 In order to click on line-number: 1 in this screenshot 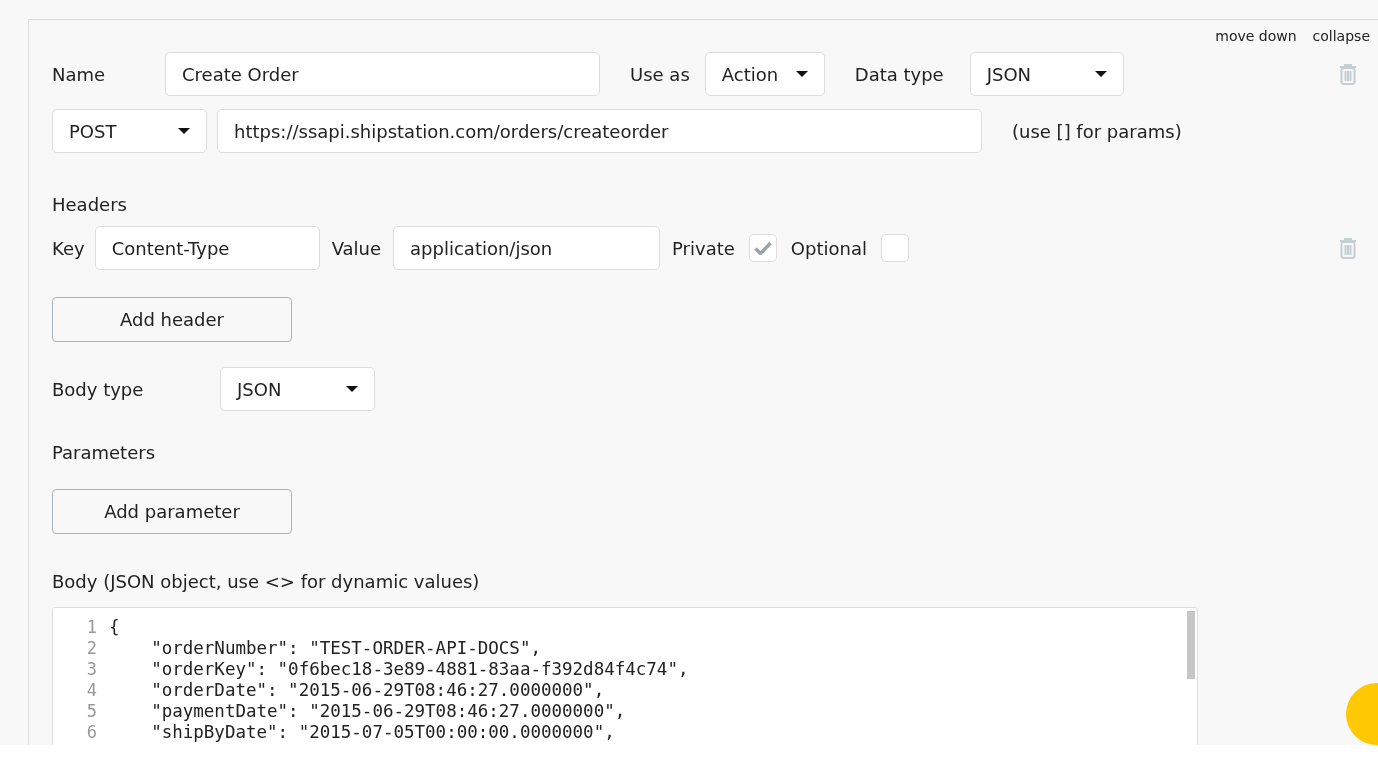, I will do `click(91, 627)`.